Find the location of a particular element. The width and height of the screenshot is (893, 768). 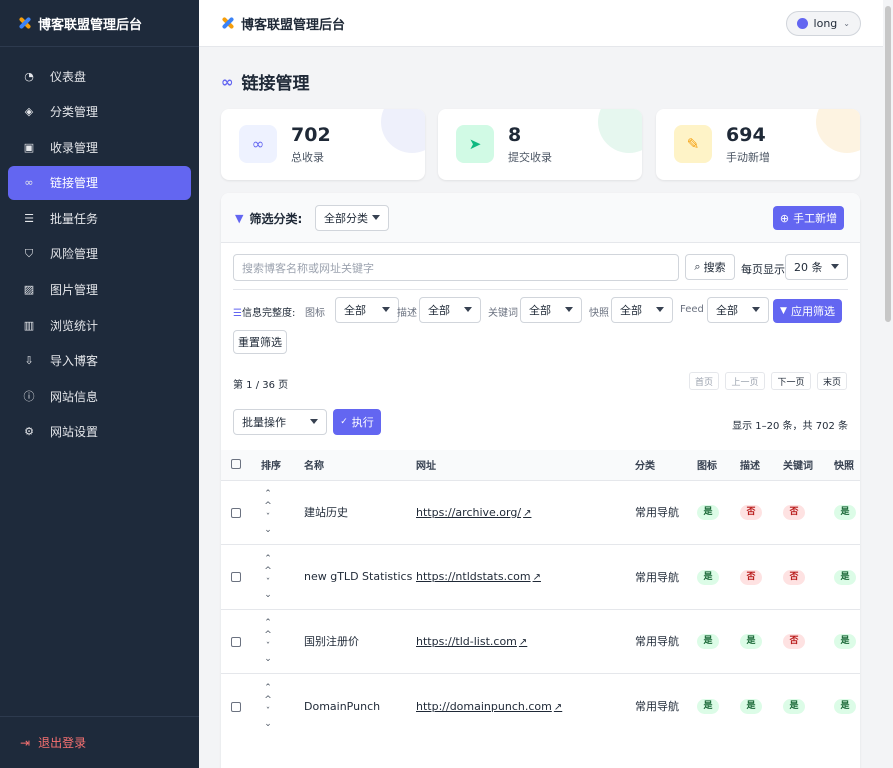

sidebar-item-0: ◔ 仪表盘 is located at coordinates (99, 76).